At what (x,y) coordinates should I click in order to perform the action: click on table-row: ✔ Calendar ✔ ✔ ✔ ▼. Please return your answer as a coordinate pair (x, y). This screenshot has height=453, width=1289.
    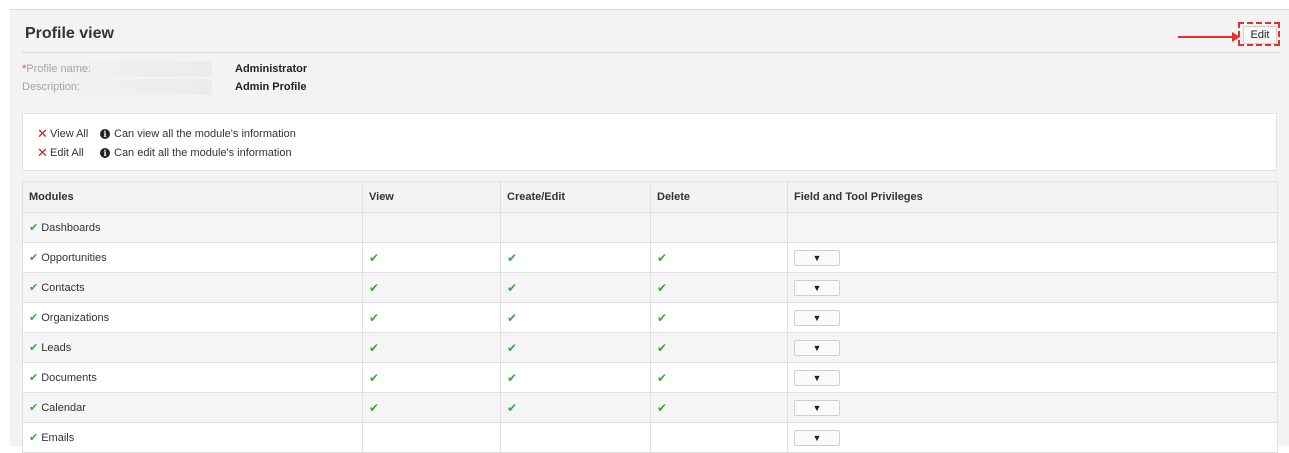
    Looking at the image, I should click on (650, 407).